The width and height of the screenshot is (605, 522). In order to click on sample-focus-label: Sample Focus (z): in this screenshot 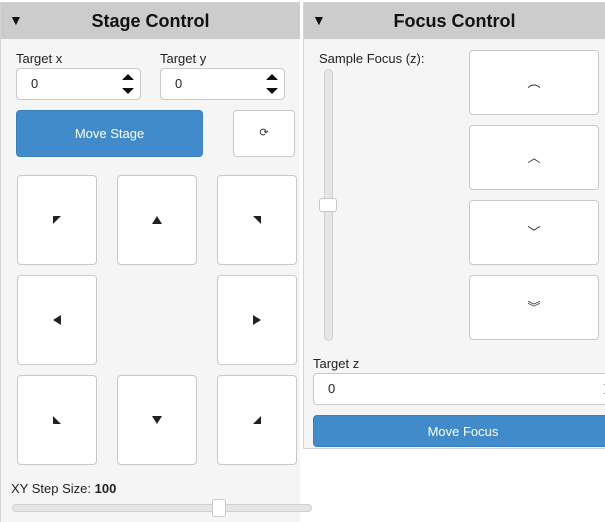, I will do `click(372, 58)`.